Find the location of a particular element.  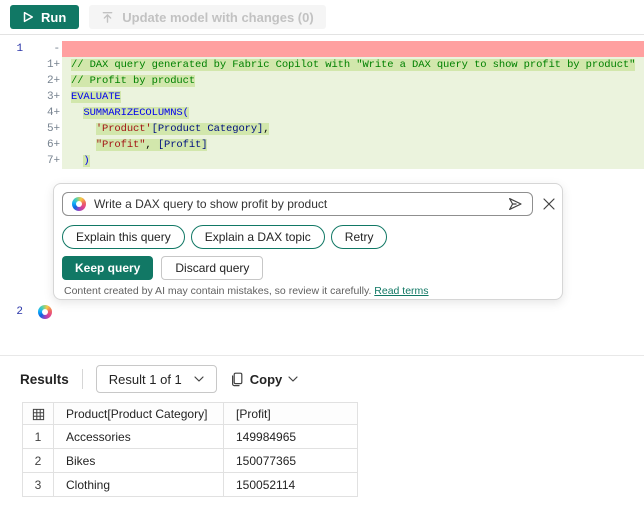

explain-a-dax-topic-button: Explain a DAX topic is located at coordinates (257, 237).